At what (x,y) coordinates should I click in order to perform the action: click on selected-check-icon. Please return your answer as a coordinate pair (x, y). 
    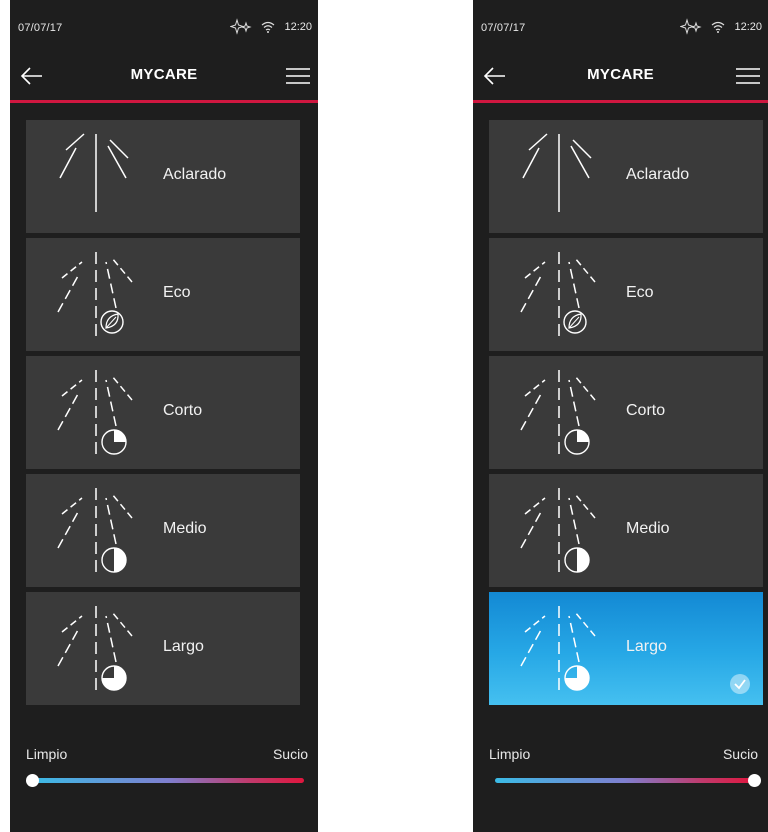
    Looking at the image, I should click on (740, 684).